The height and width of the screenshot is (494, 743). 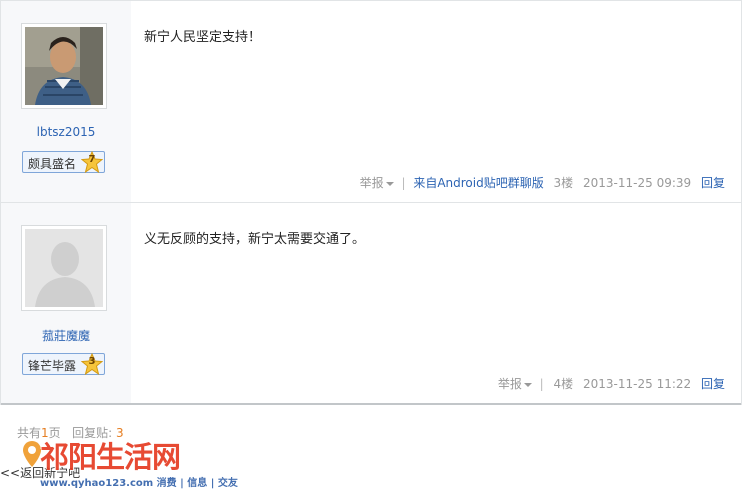 I want to click on author-panel: 菰莊魔魔 锋芒毕露 3, so click(x=66, y=303).